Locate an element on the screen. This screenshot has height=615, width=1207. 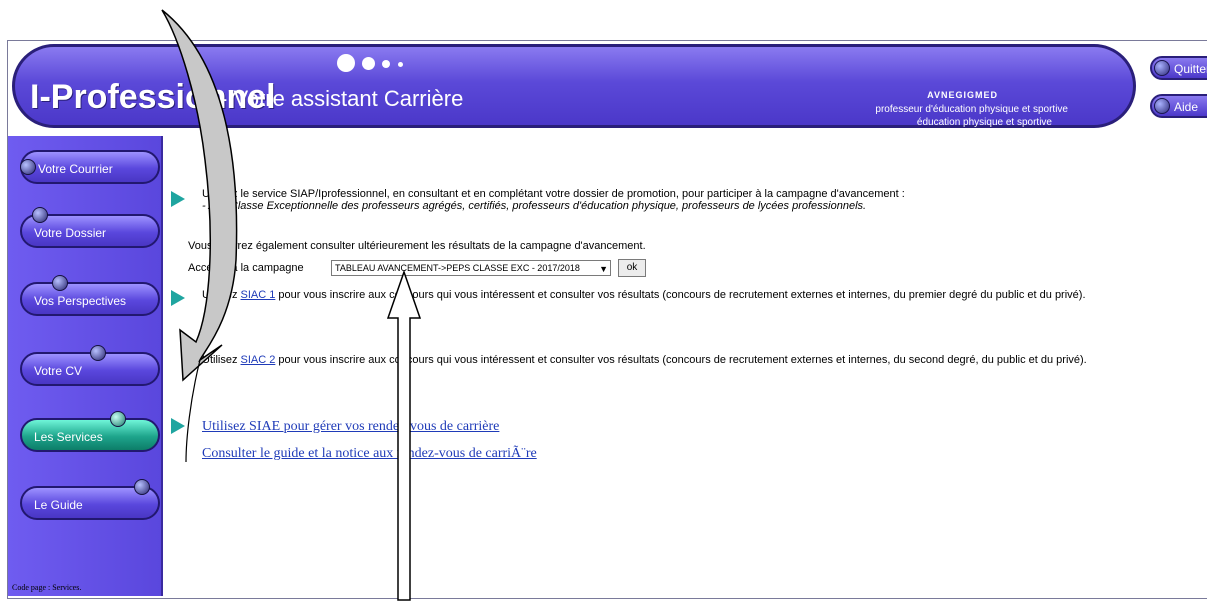
sidebar-item-services: Les Services is located at coordinates (90, 431).